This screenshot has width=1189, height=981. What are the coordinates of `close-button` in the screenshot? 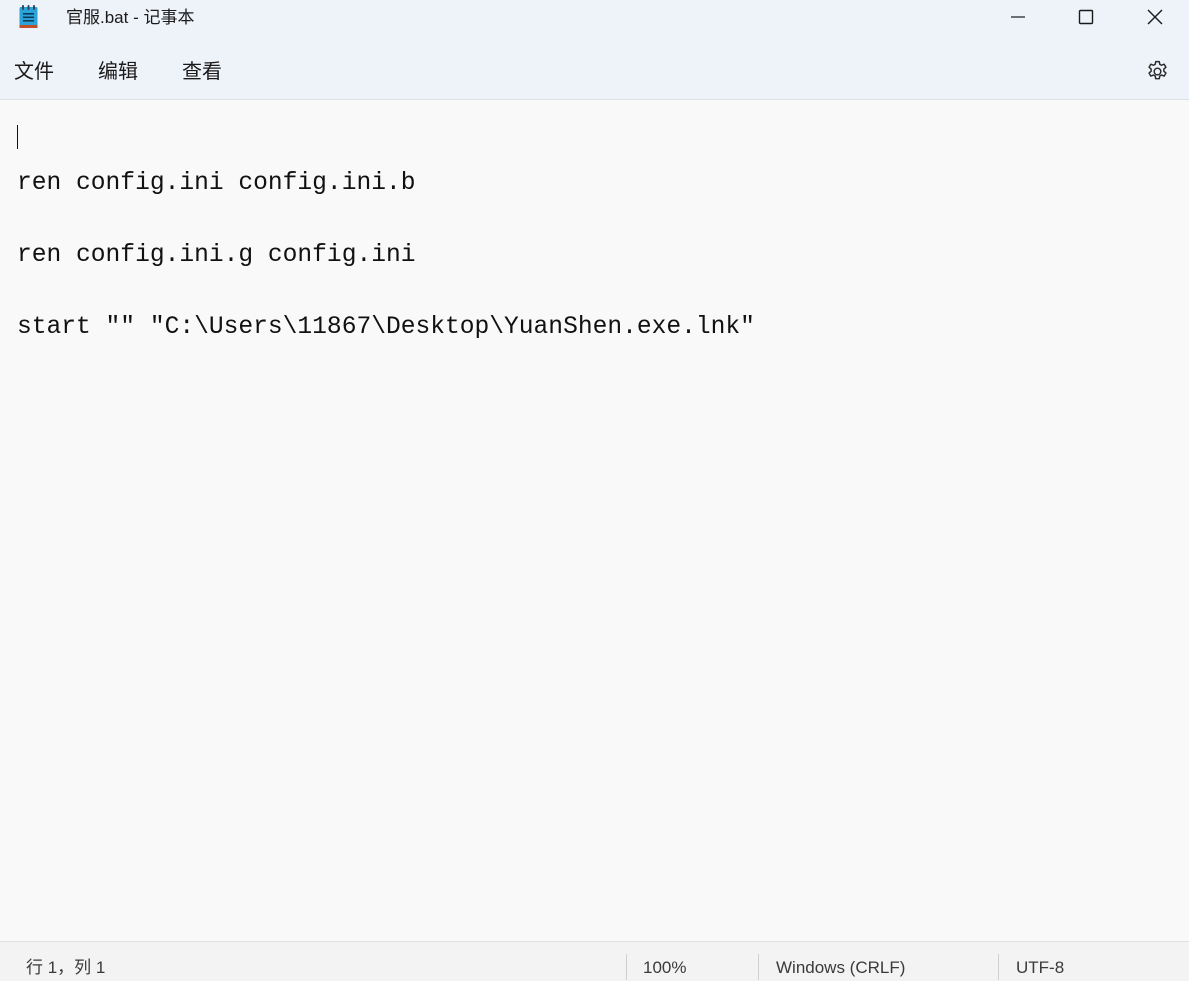 It's located at (1155, 17).